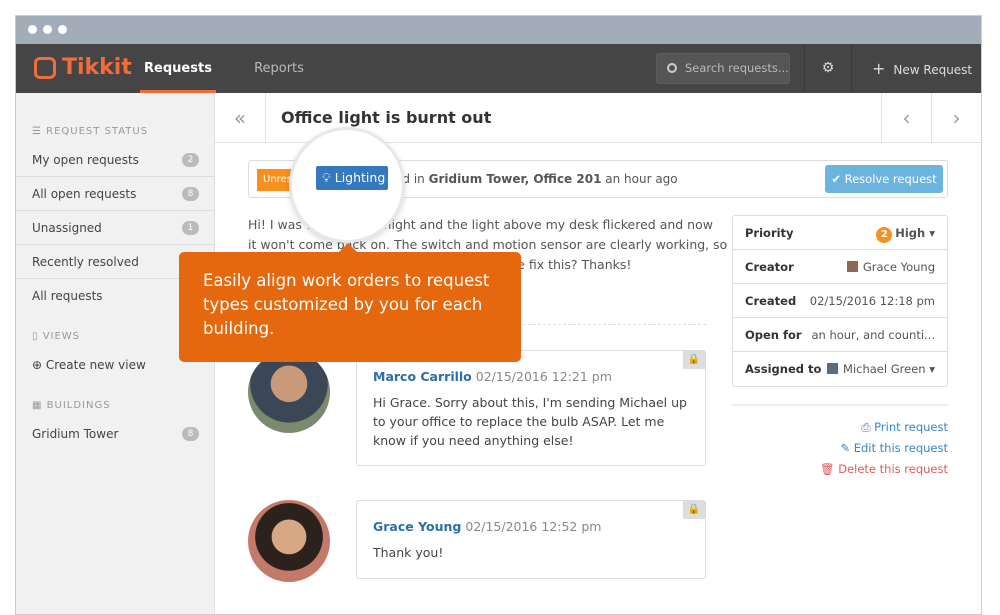  Describe the element at coordinates (868, 427) in the screenshot. I see `printer-icon: ⎙` at that location.